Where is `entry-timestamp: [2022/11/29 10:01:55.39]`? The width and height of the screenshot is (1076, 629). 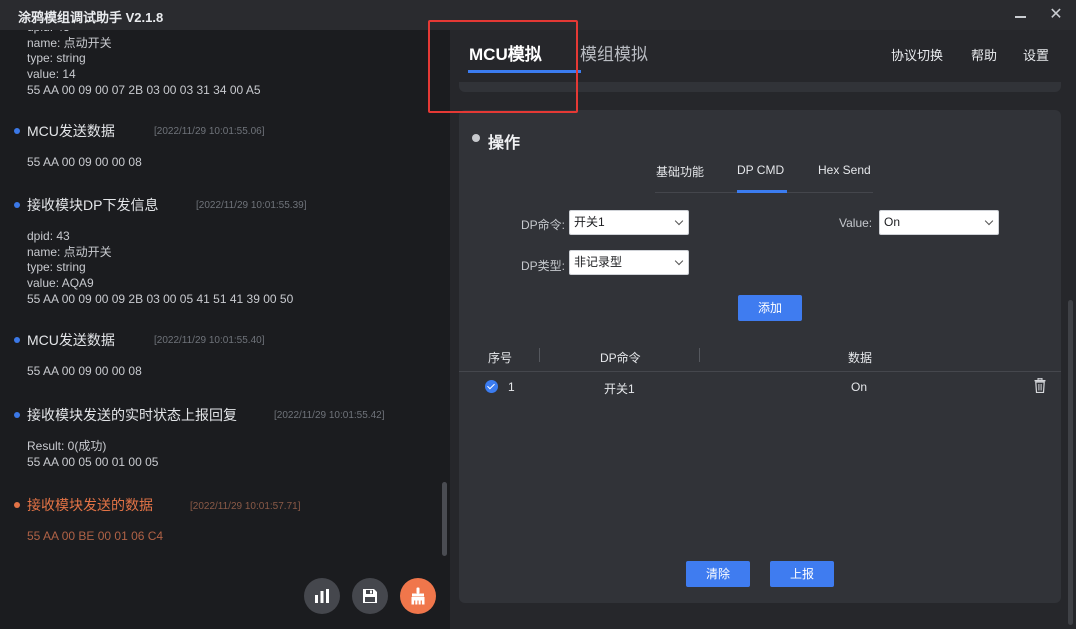
entry-timestamp: [2022/11/29 10:01:55.39] is located at coordinates (251, 205).